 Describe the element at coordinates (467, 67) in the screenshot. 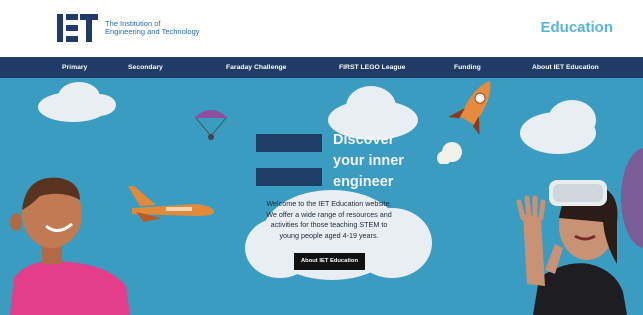

I see `nav-item-funding: Funding` at that location.